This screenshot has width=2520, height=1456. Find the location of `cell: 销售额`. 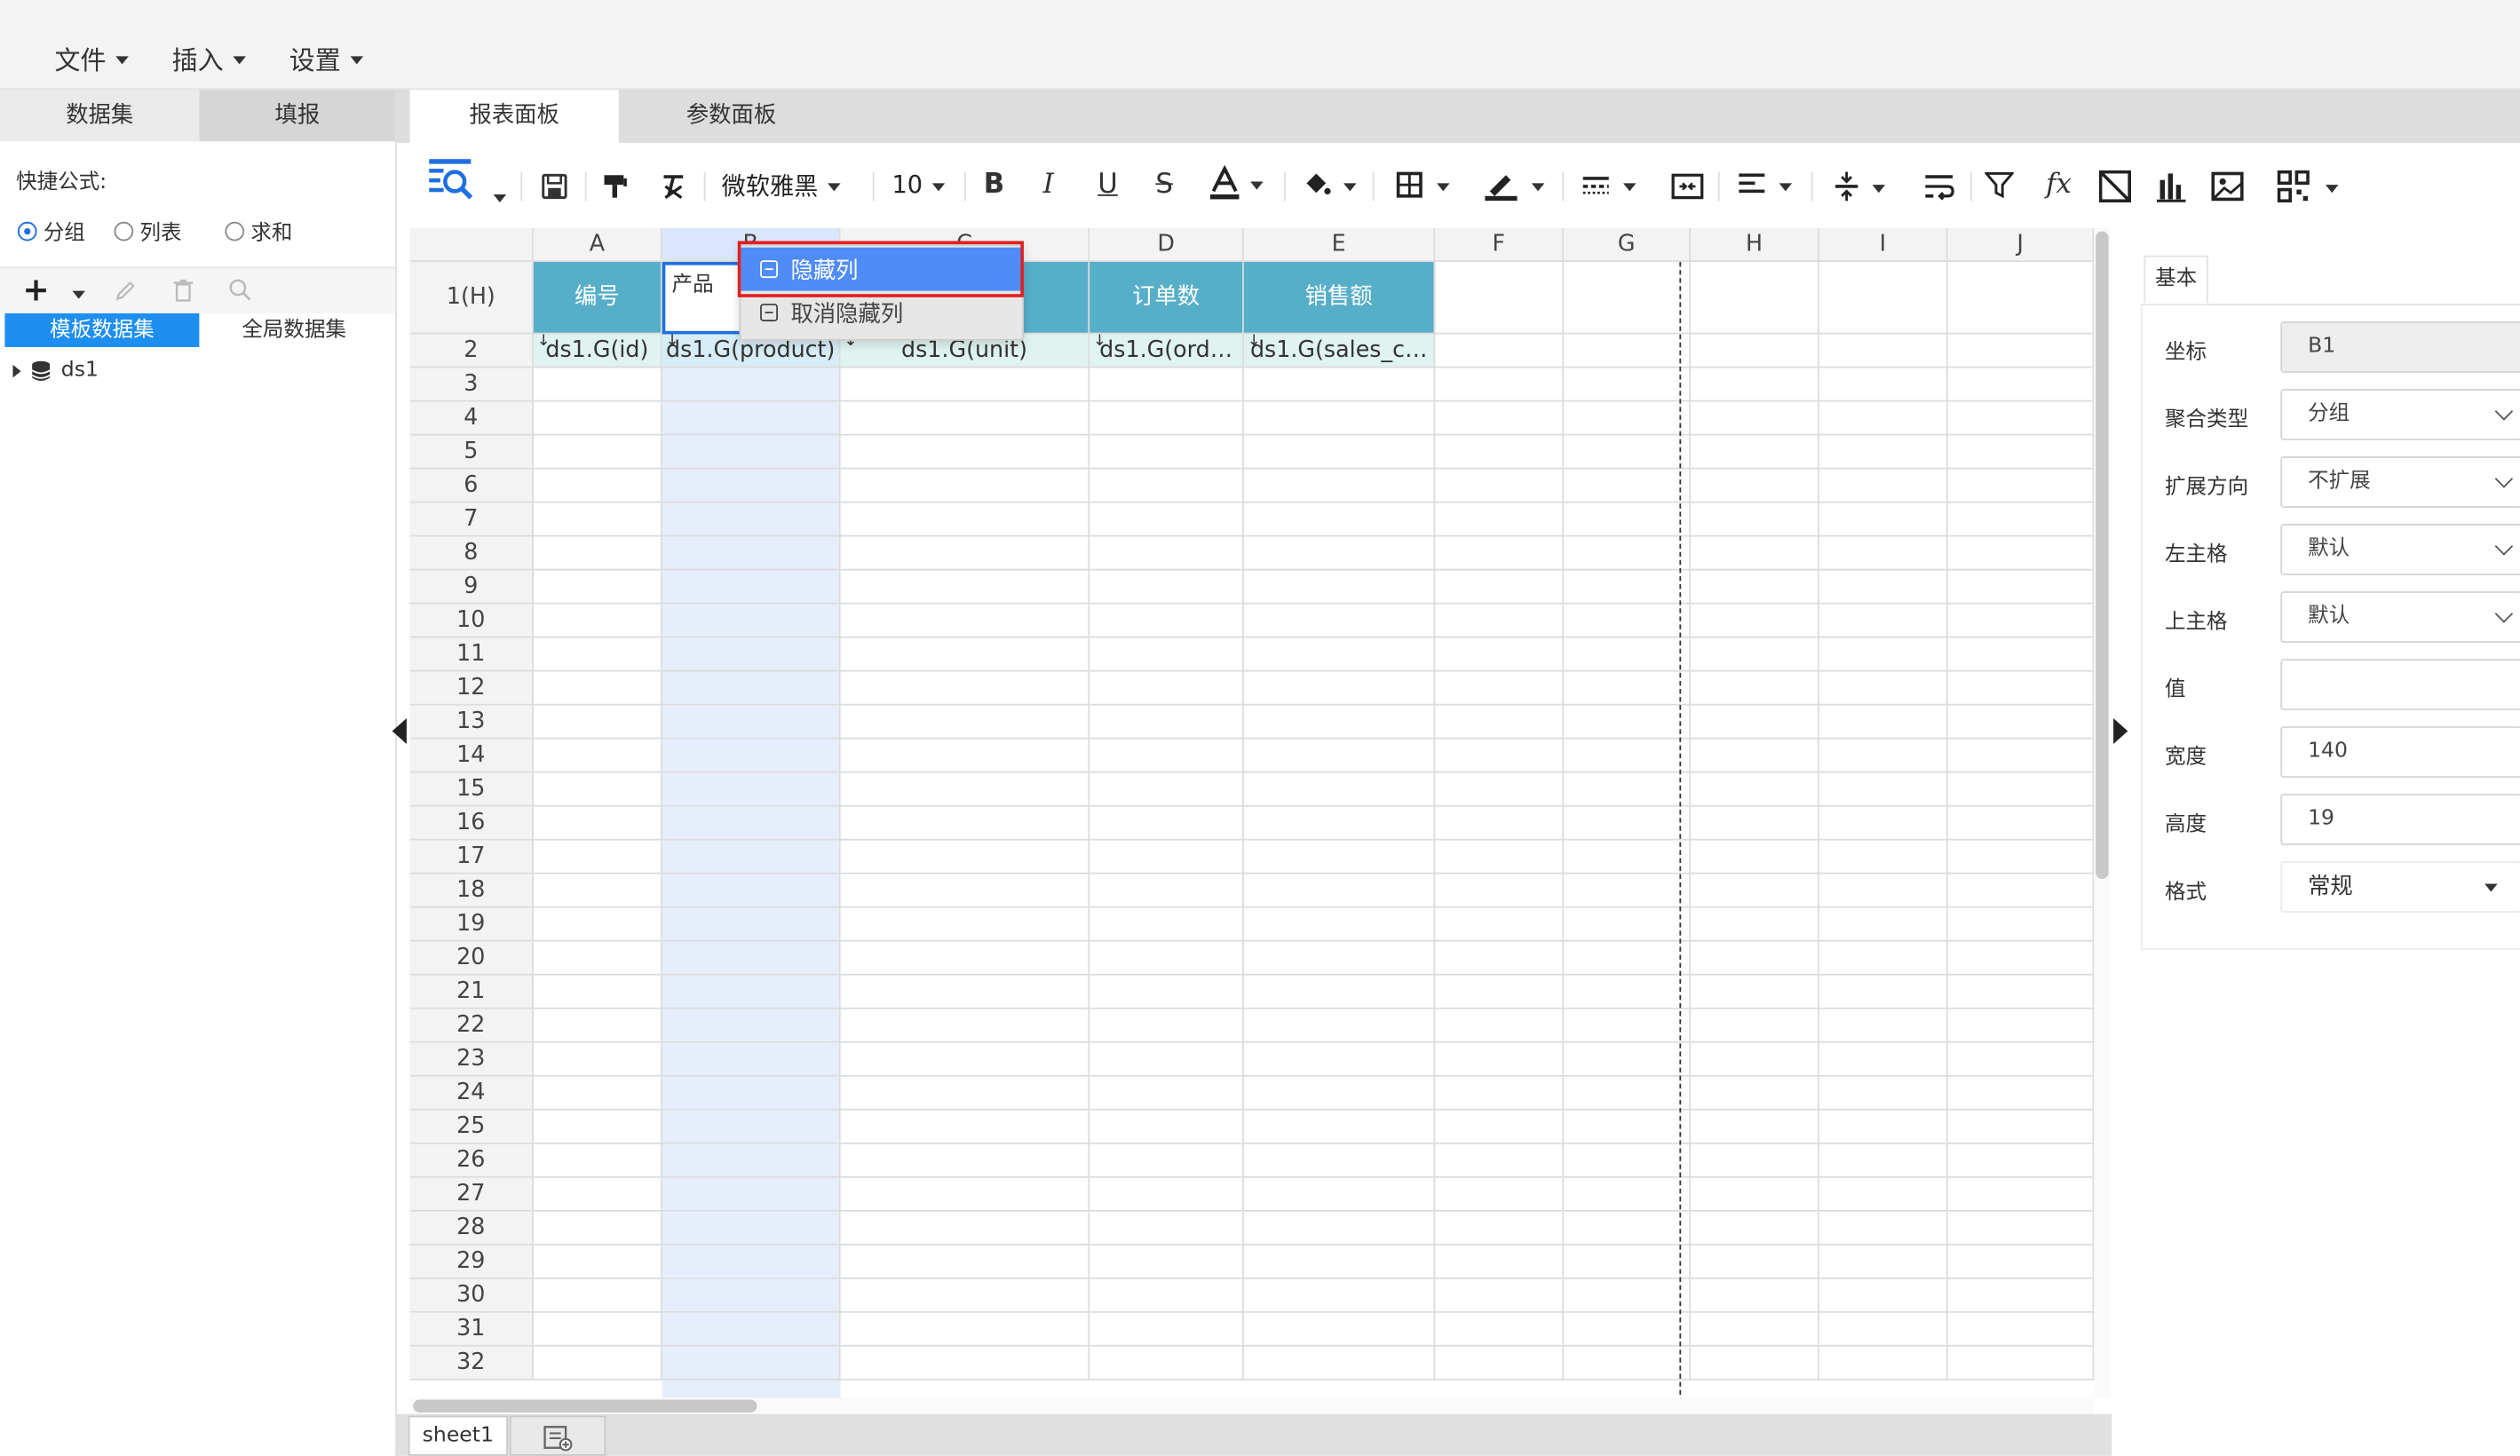

cell: 销售额 is located at coordinates (1339, 298).